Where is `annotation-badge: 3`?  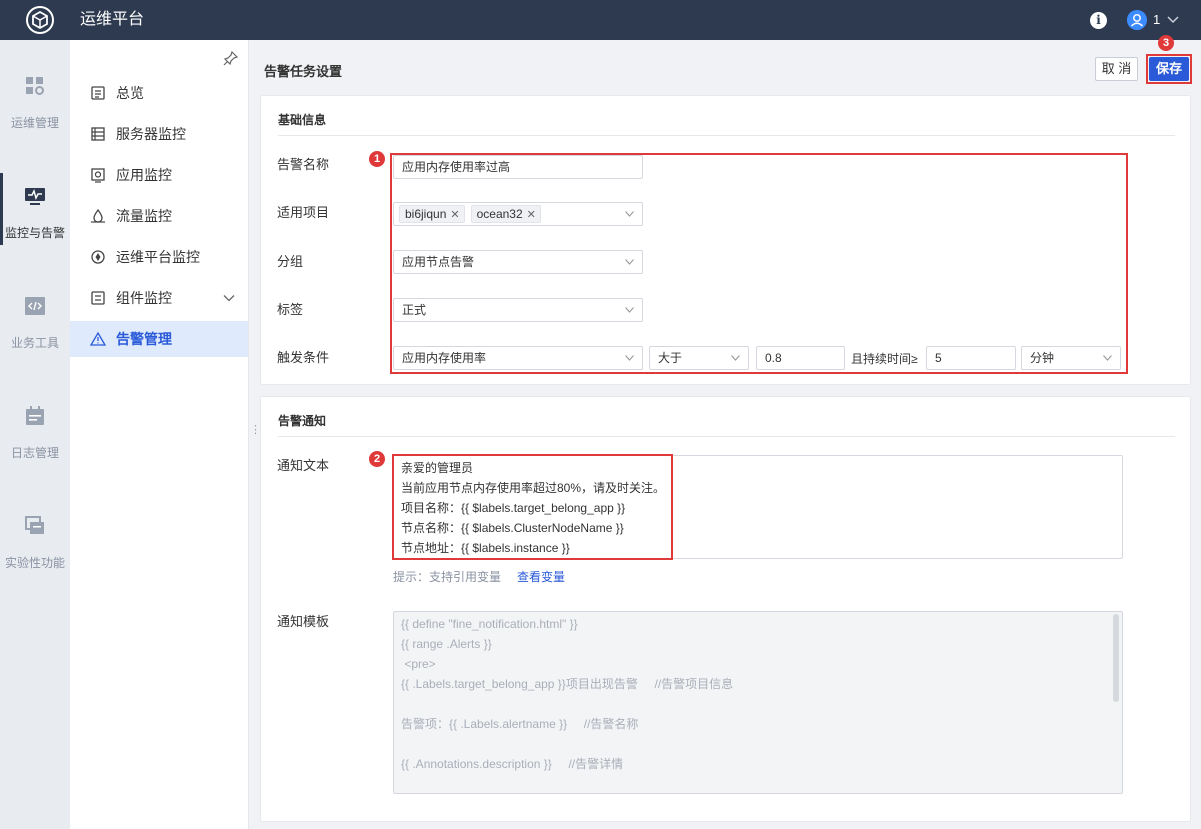 annotation-badge: 3 is located at coordinates (1166, 43).